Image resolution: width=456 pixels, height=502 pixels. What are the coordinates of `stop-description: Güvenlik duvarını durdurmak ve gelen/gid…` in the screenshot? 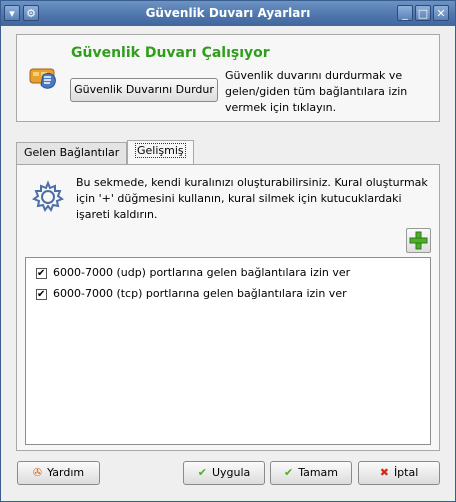 It's located at (316, 91).